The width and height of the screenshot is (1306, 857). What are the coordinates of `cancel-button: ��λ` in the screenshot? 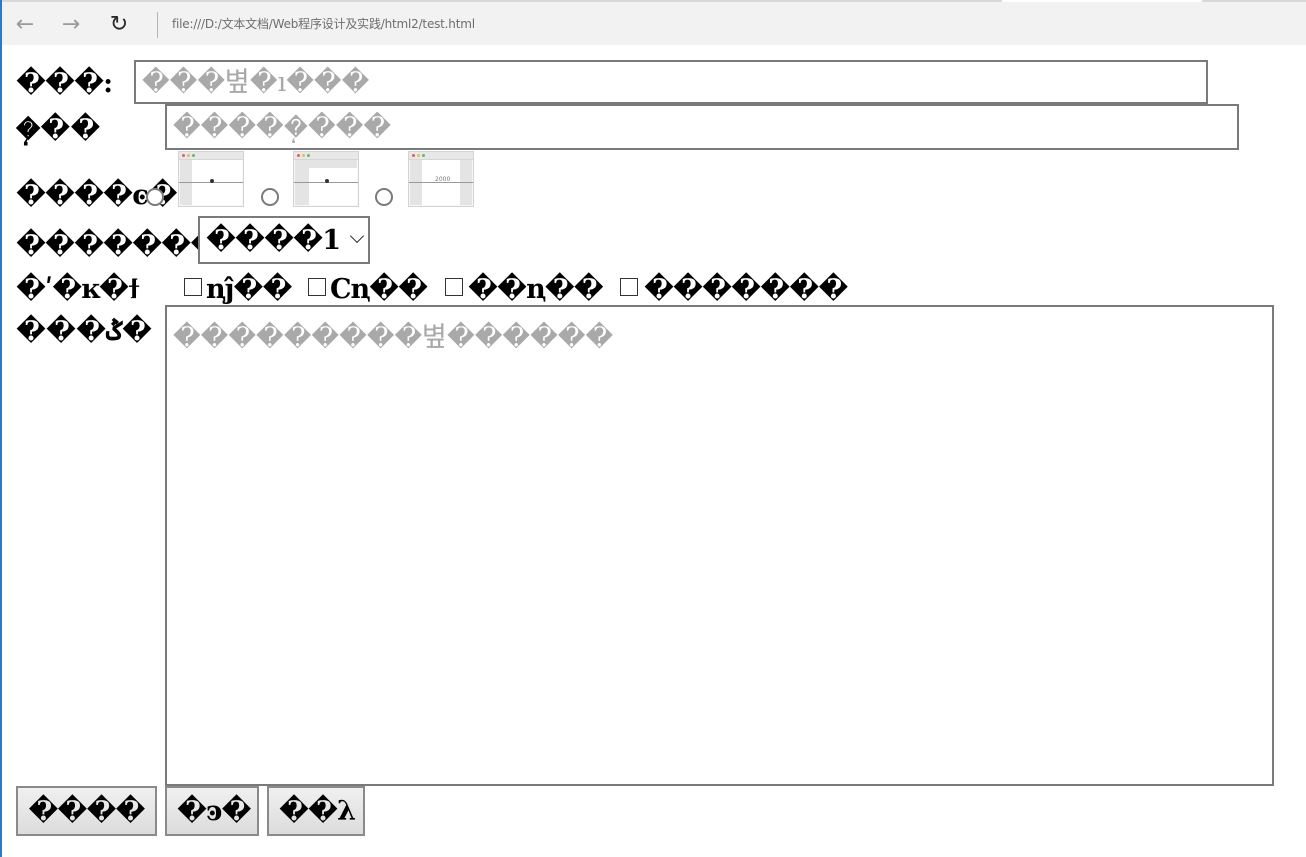 It's located at (316, 811).